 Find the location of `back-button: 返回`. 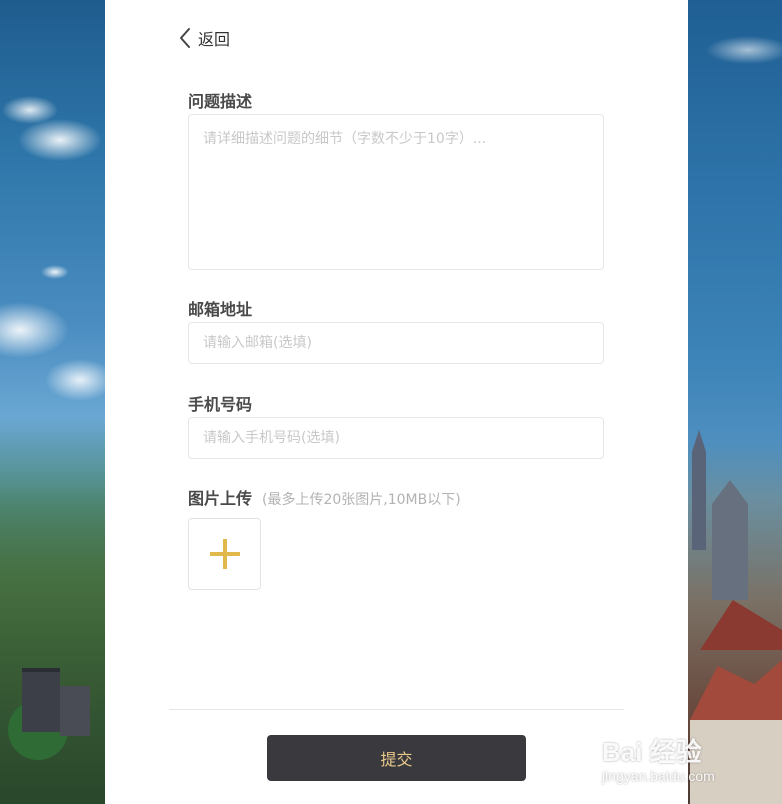

back-button: 返回 is located at coordinates (204, 38).